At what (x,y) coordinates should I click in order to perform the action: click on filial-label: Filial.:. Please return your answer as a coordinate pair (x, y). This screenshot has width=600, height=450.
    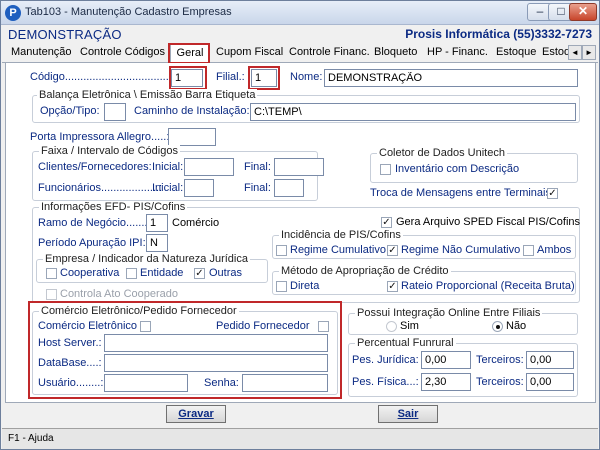
    Looking at the image, I should click on (230, 77).